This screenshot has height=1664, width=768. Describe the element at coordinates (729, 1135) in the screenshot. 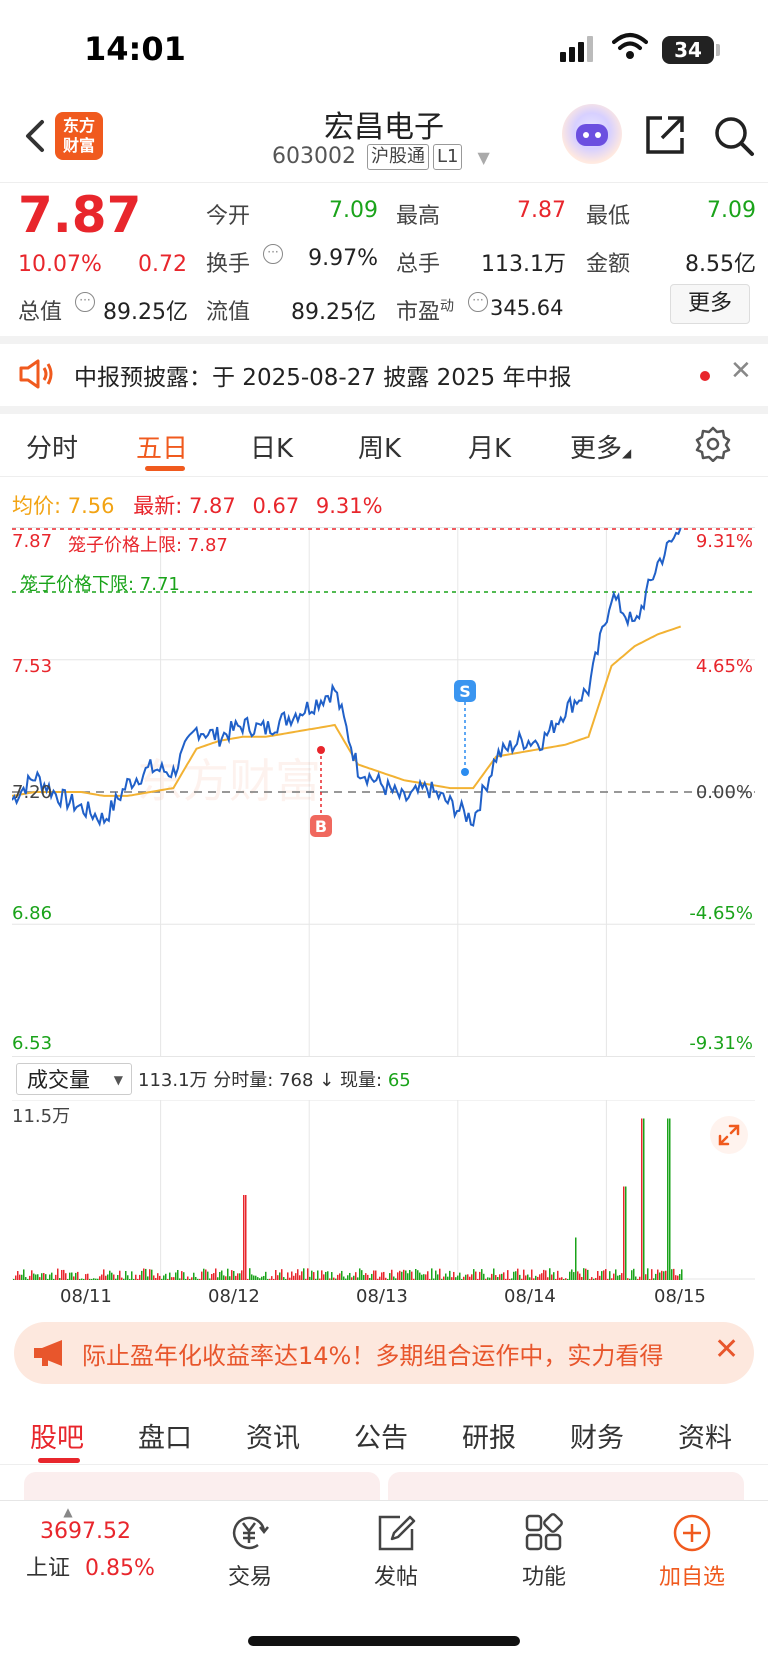

I see `expand-chart-button` at that location.